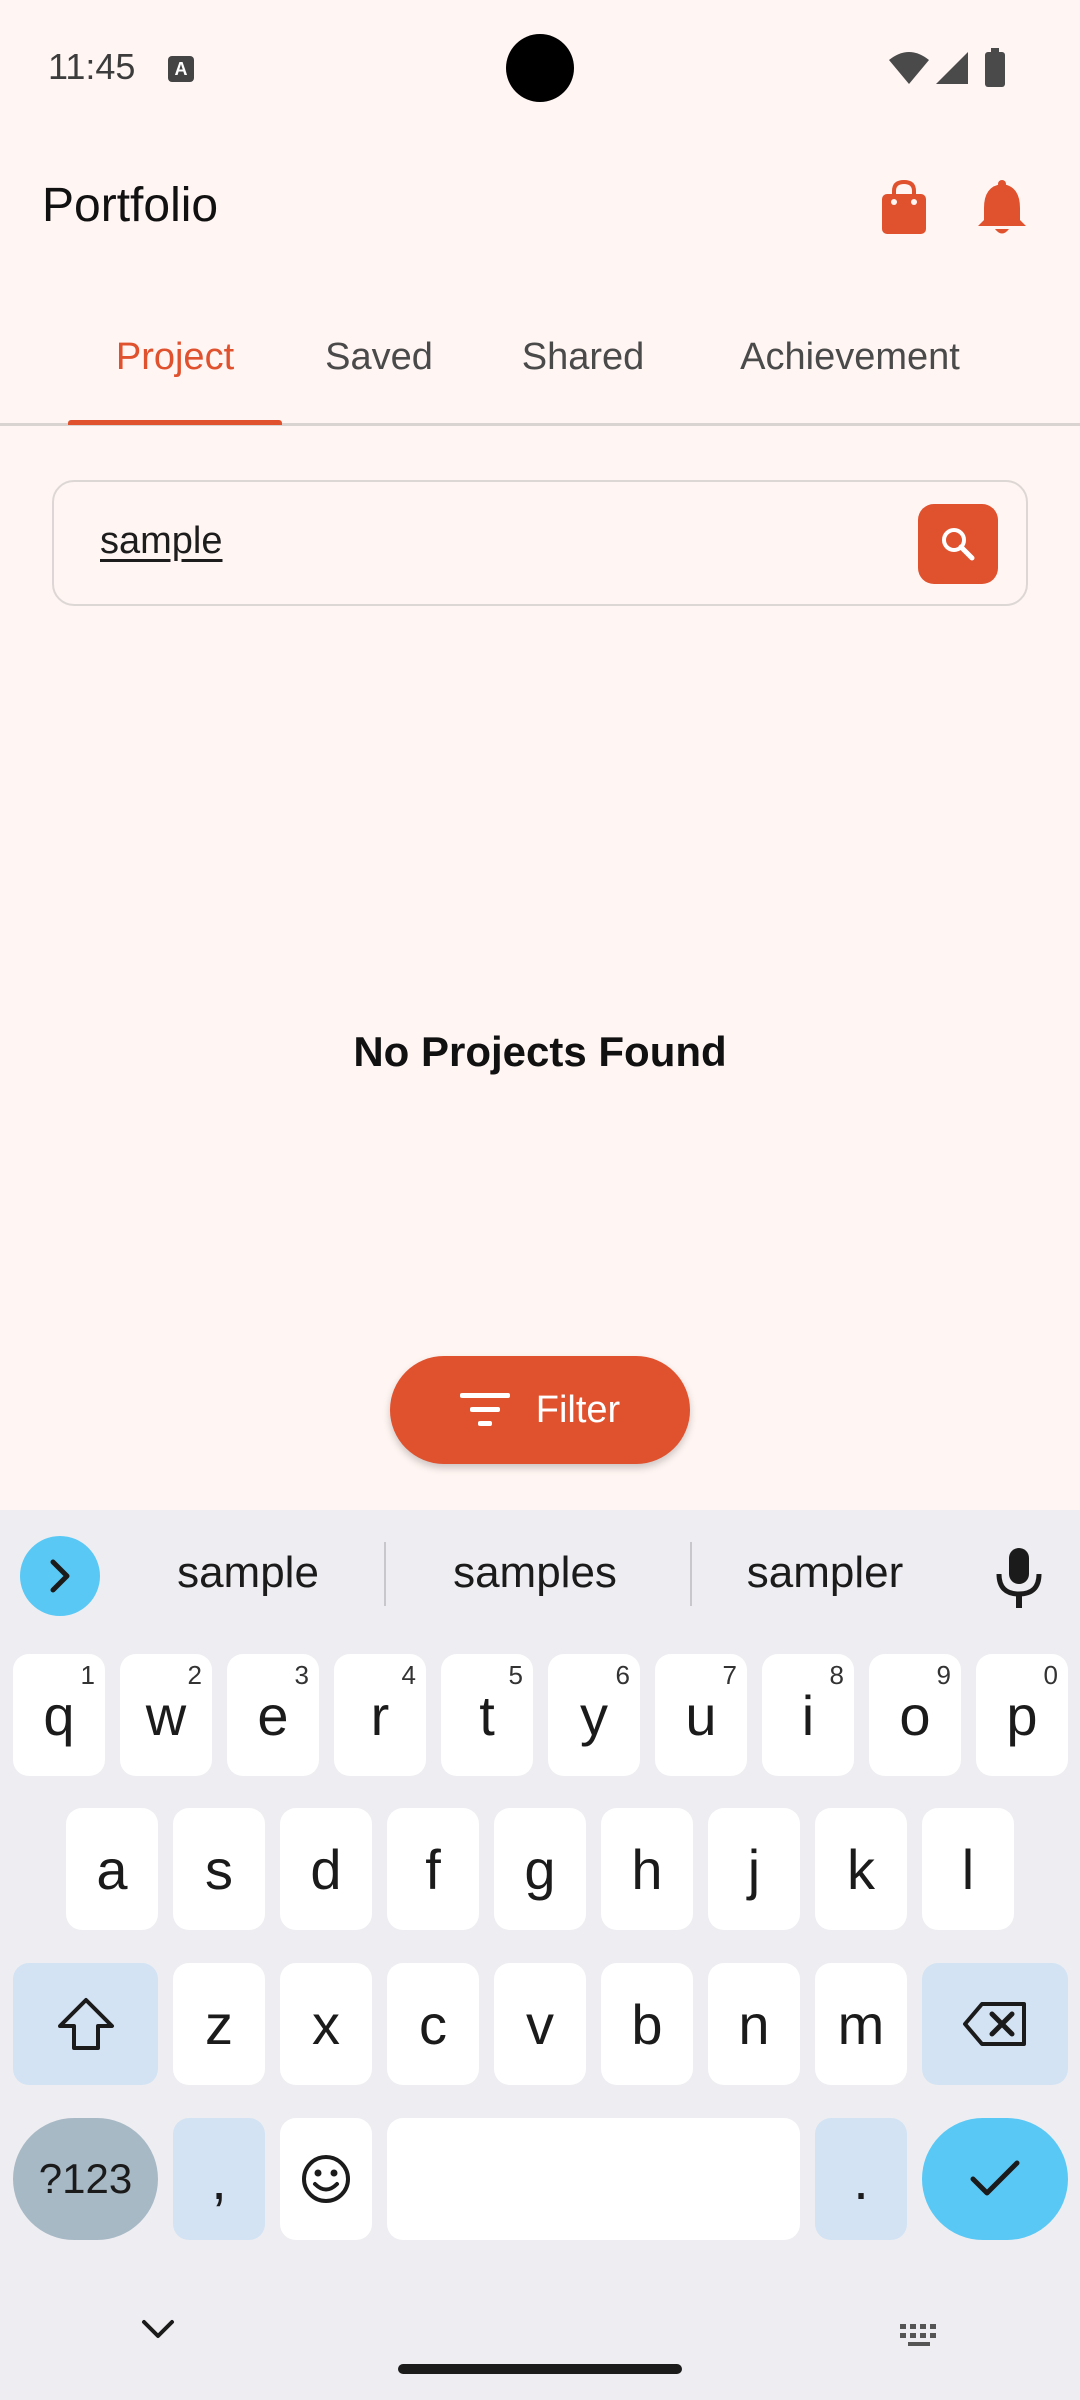 Image resolution: width=1080 pixels, height=2400 pixels. I want to click on key-n: n, so click(754, 2024).